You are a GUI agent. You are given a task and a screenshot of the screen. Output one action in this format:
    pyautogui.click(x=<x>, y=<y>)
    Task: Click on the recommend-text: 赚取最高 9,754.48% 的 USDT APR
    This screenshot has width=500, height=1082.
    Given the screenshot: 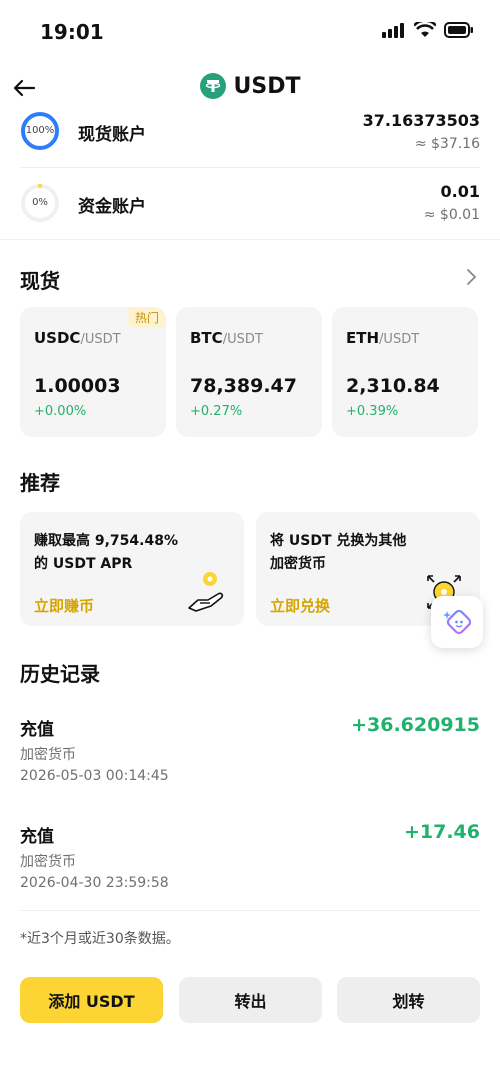 What is the action you would take?
    pyautogui.click(x=106, y=552)
    